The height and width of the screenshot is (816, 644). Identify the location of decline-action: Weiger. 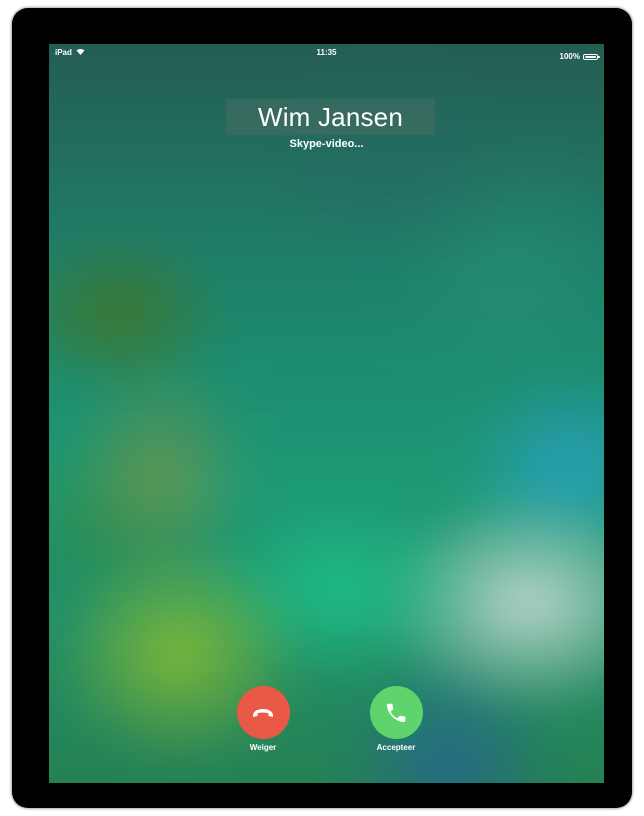
(263, 719).